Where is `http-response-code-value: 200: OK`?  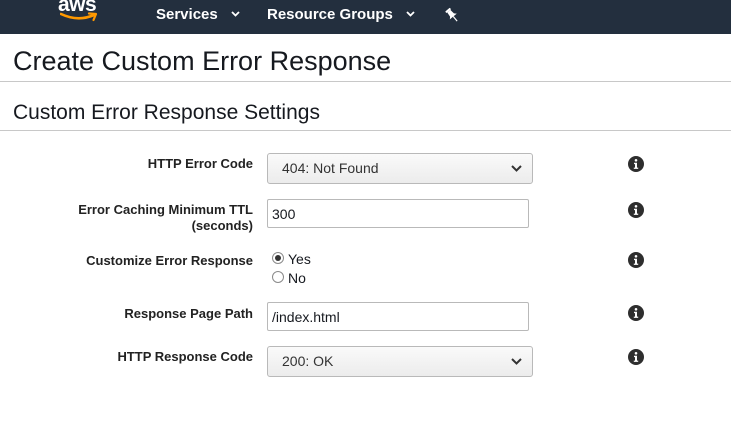 http-response-code-value: 200: OK is located at coordinates (308, 361).